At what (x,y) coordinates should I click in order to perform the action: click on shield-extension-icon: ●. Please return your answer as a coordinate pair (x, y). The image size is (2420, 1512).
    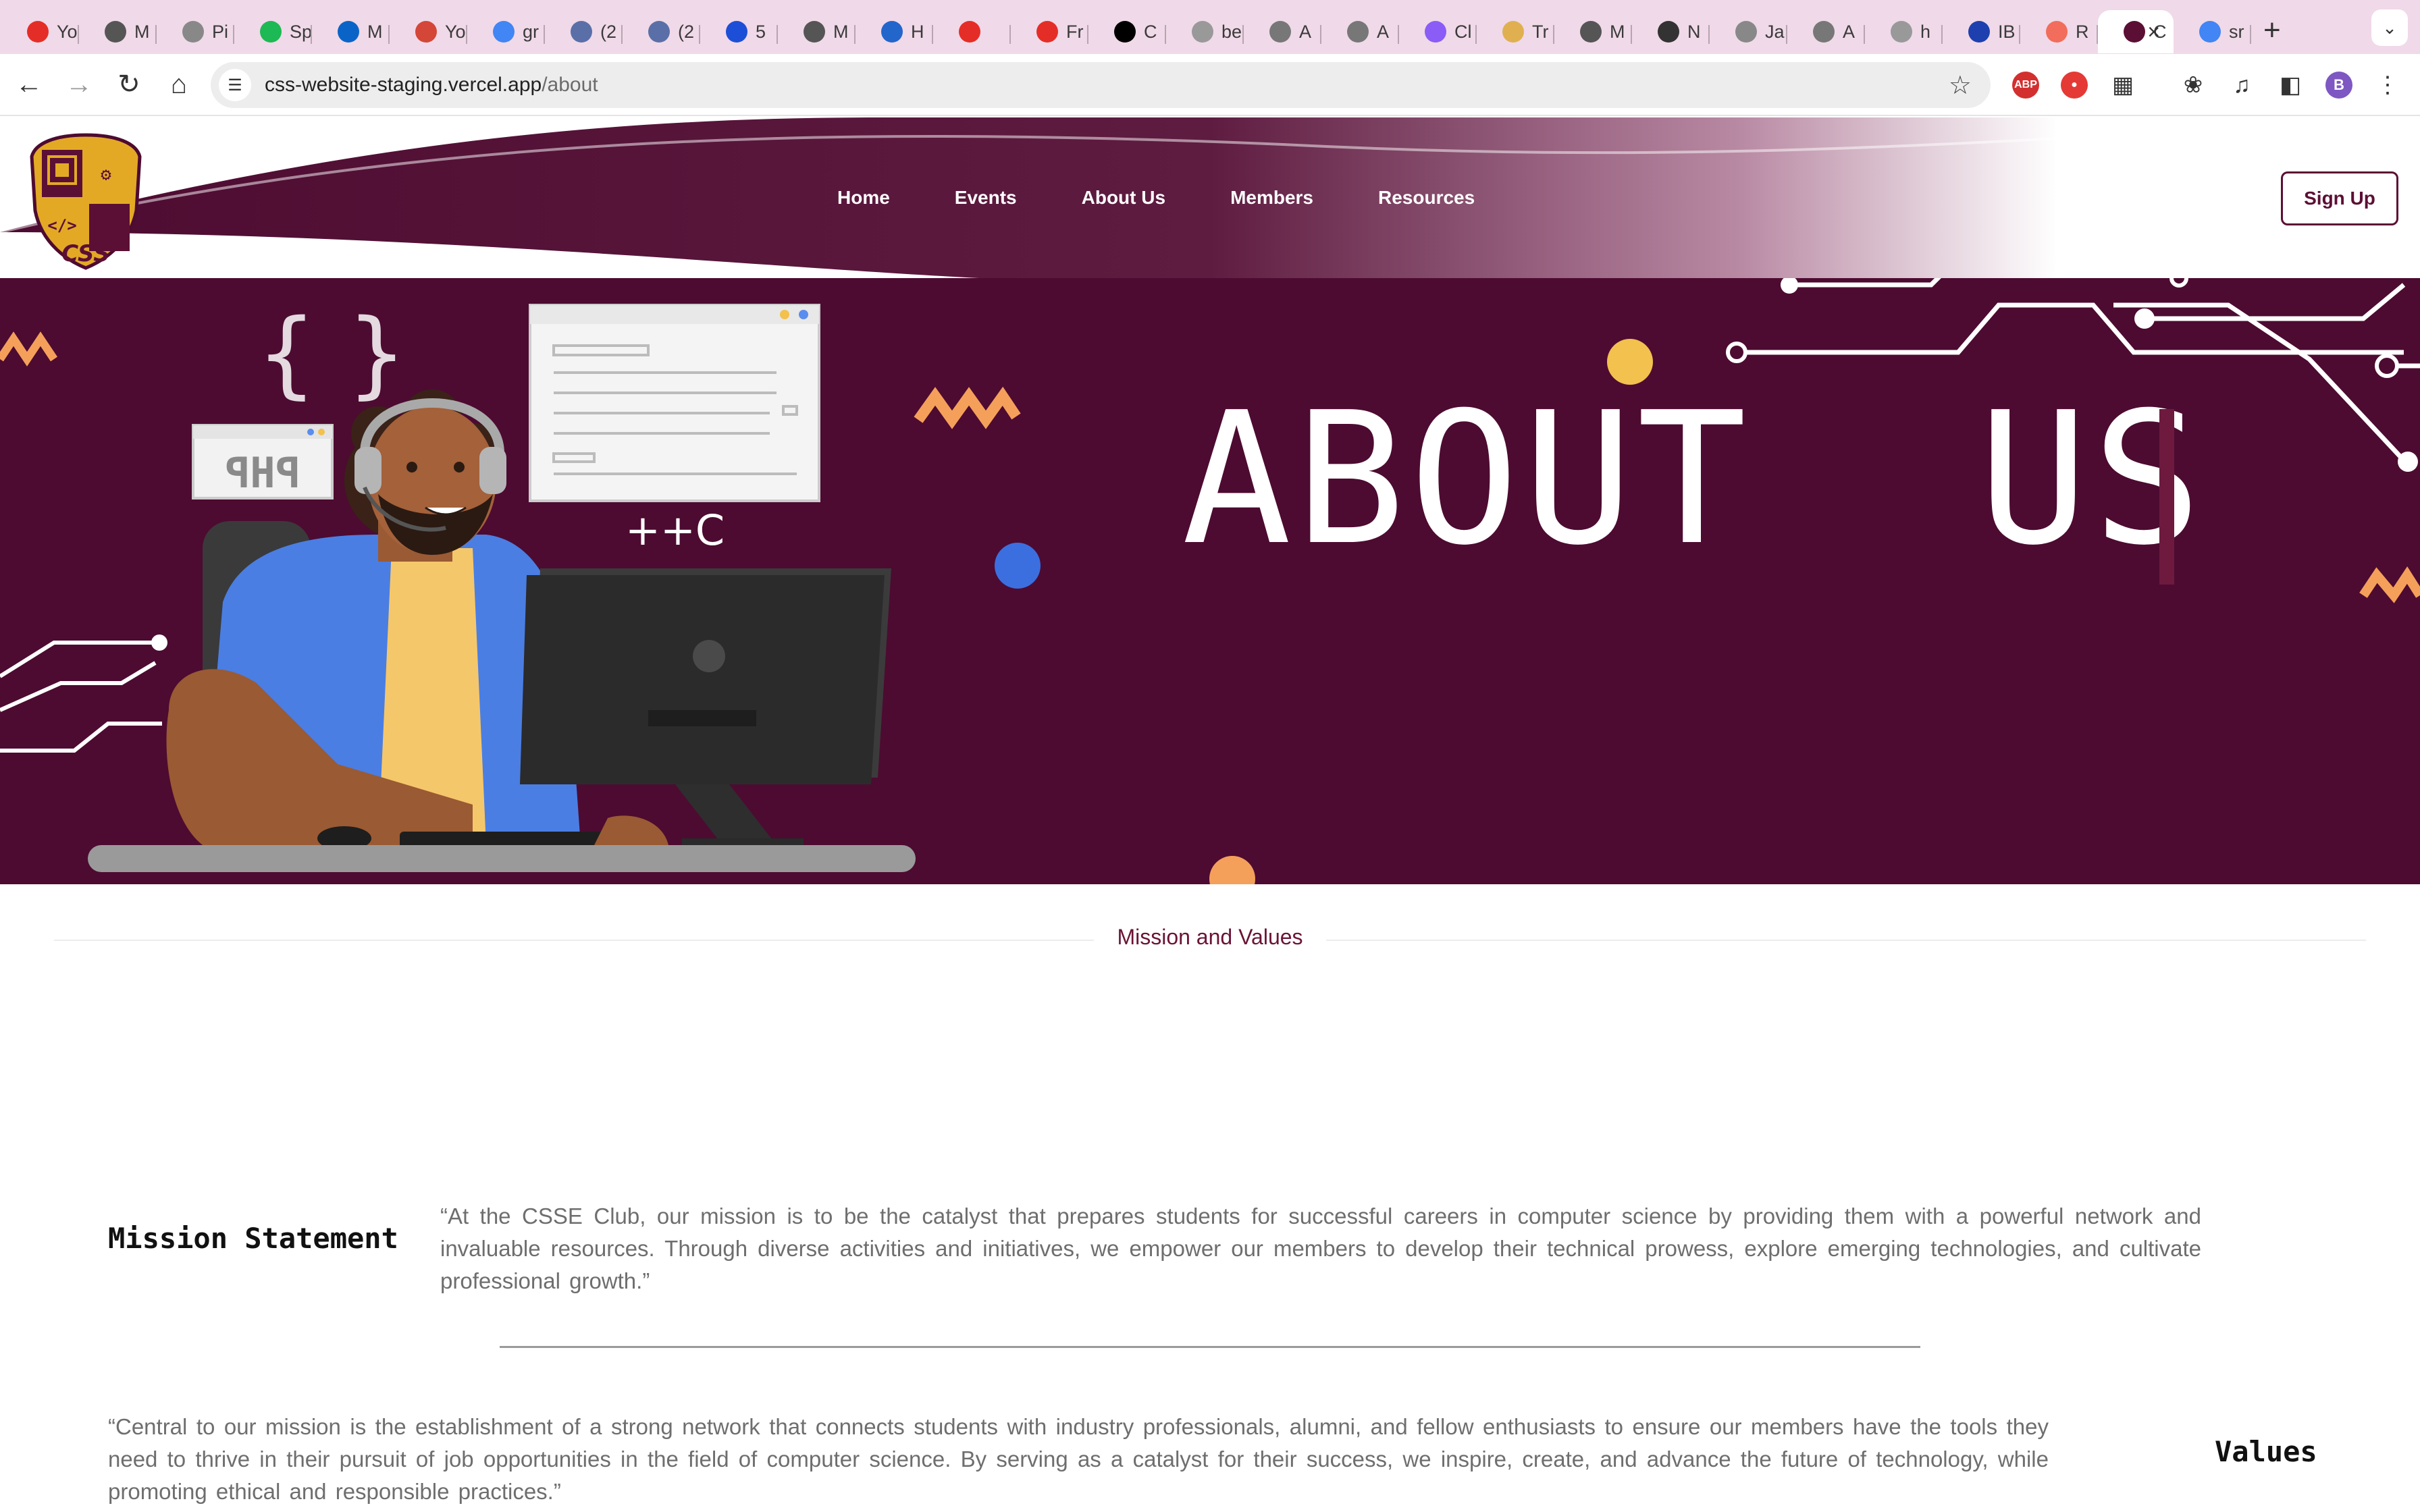
    Looking at the image, I should click on (2074, 85).